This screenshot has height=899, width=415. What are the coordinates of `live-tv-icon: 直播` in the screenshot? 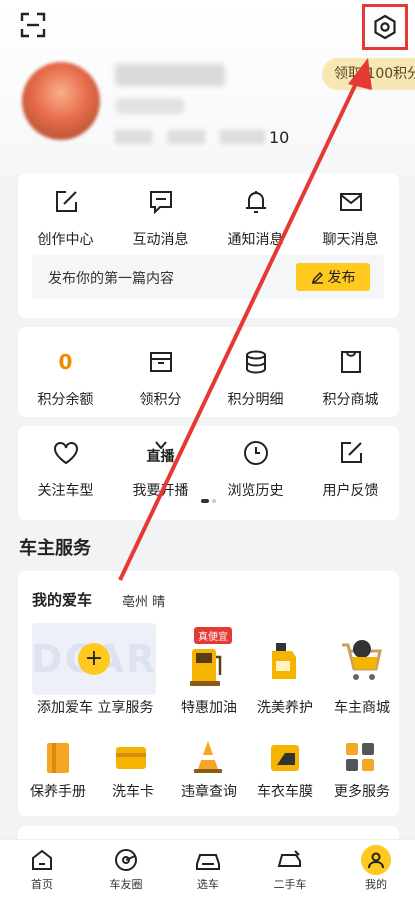 It's located at (161, 453).